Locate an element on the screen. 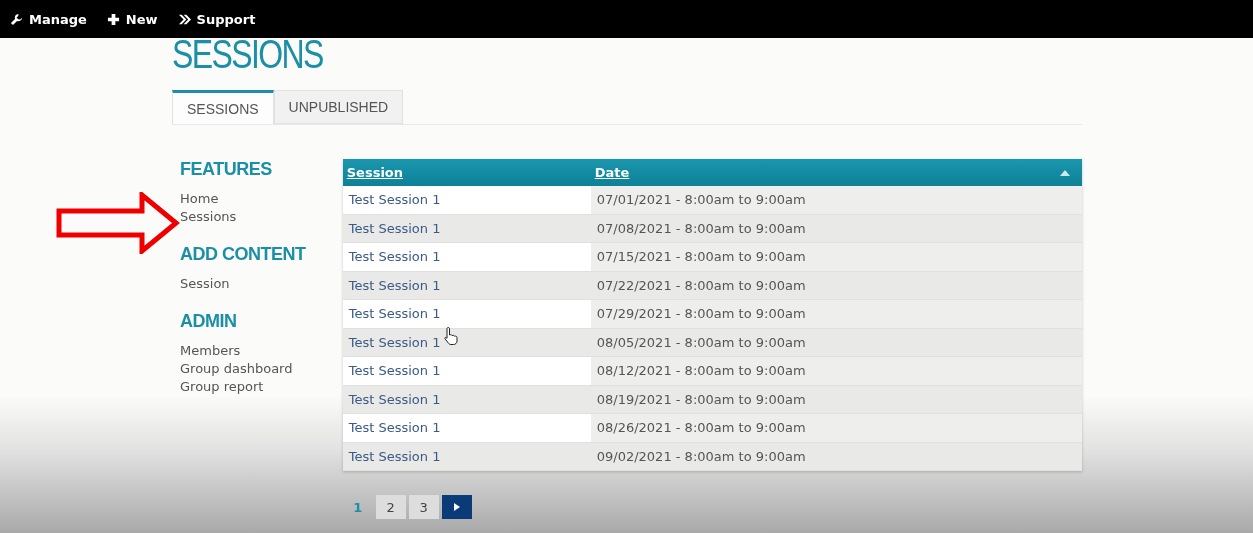 Image resolution: width=1253 pixels, height=533 pixels. triangle-right-icon is located at coordinates (456, 507).